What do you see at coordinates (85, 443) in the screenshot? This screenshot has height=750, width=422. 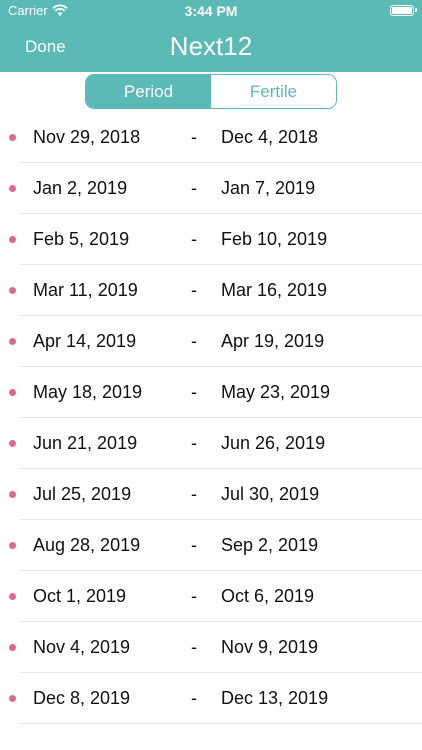 I see `period-start-date: Jun 21, 2019` at bounding box center [85, 443].